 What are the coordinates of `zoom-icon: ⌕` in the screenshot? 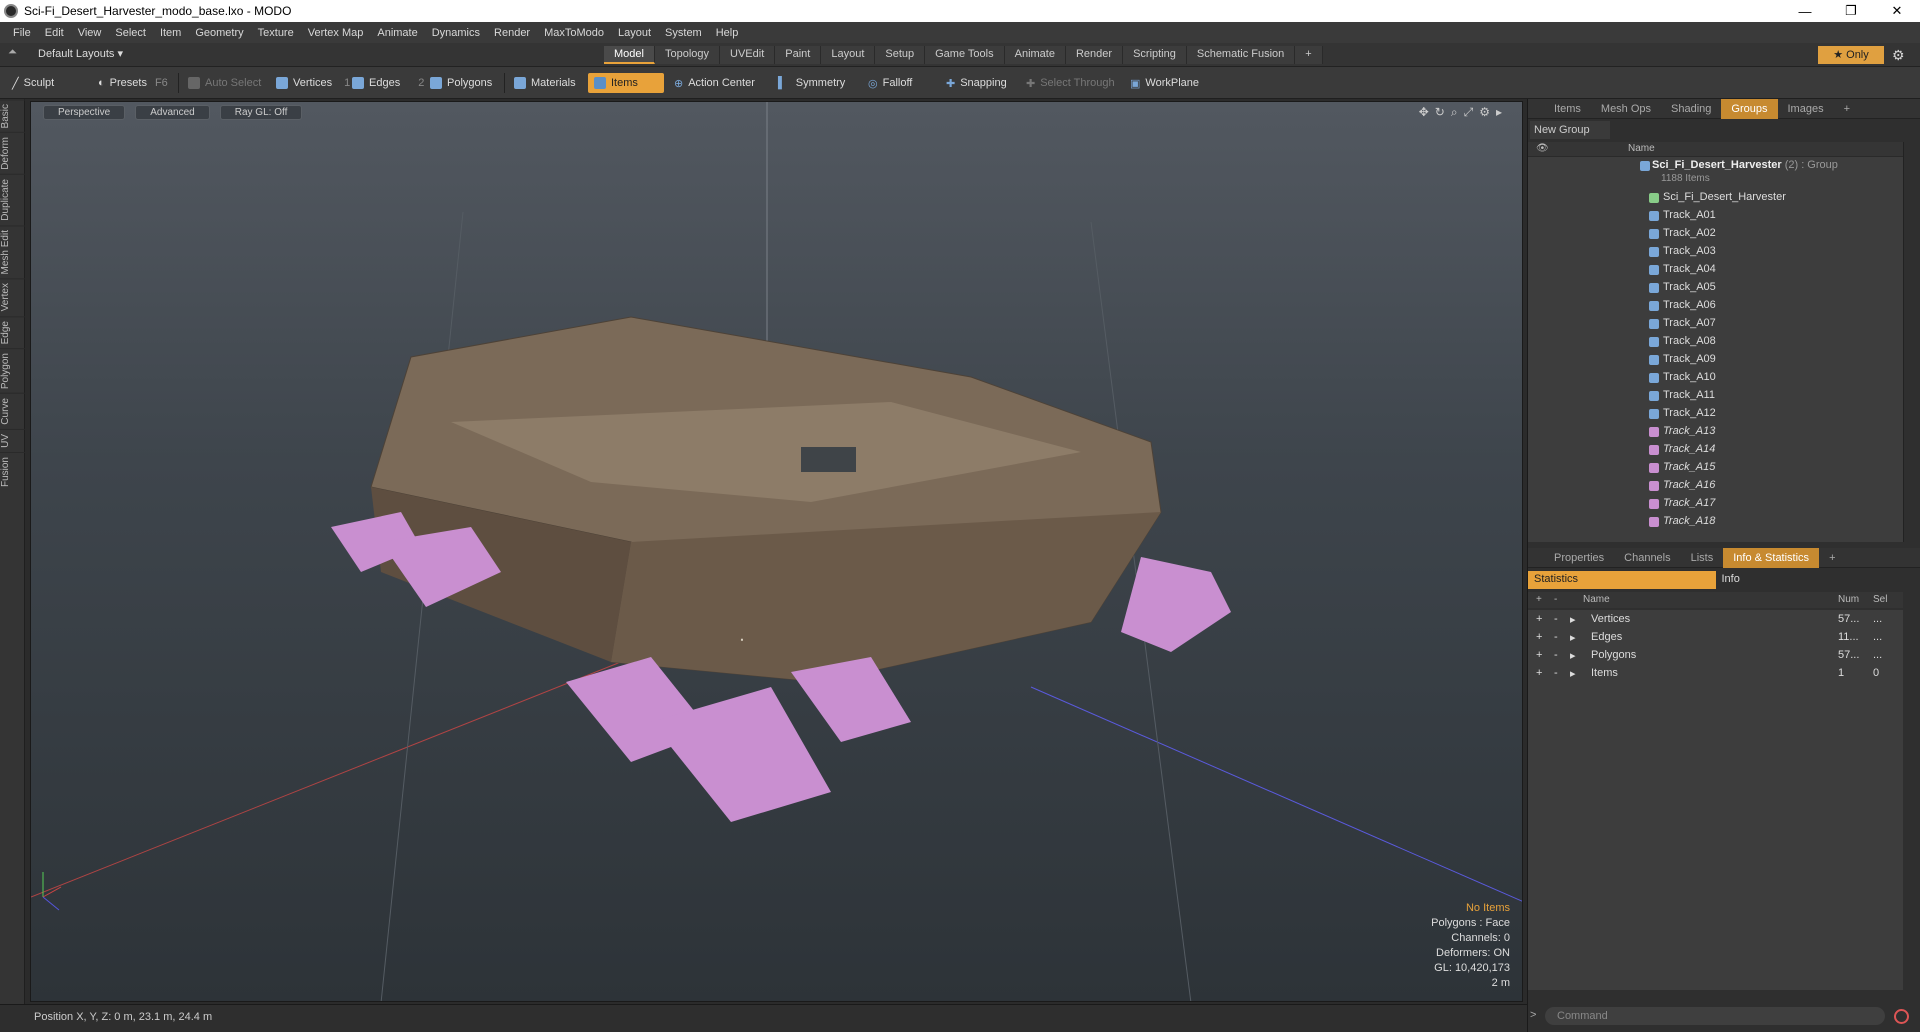 It's located at (1457, 112).